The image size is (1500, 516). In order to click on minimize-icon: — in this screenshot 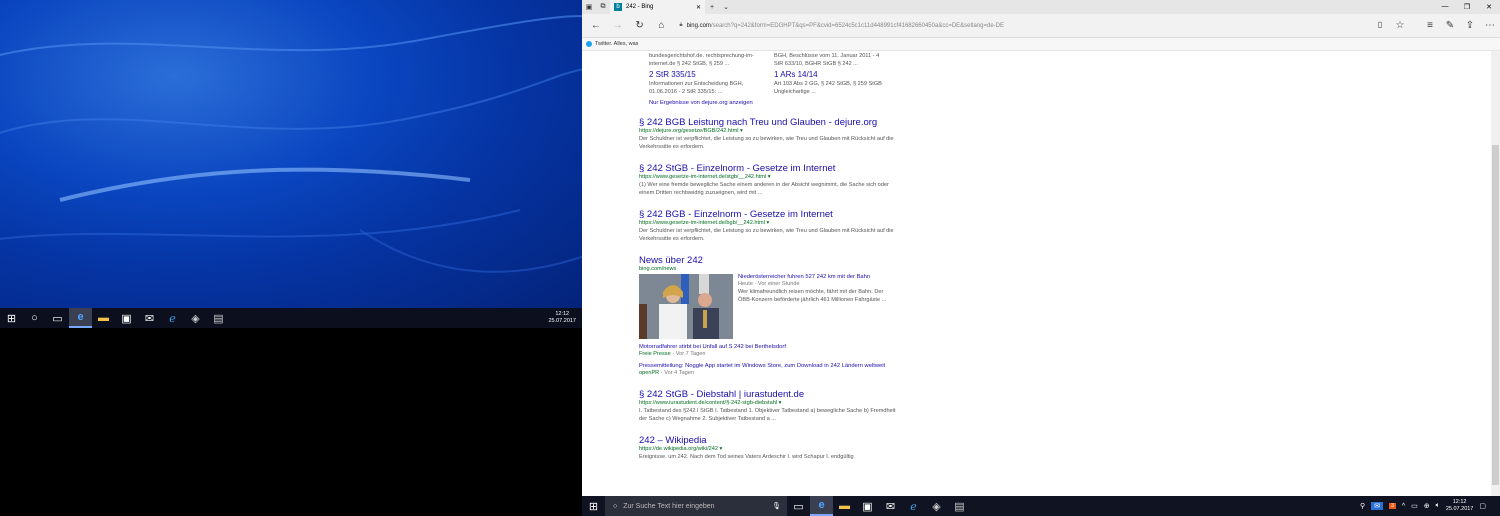, I will do `click(1445, 7)`.